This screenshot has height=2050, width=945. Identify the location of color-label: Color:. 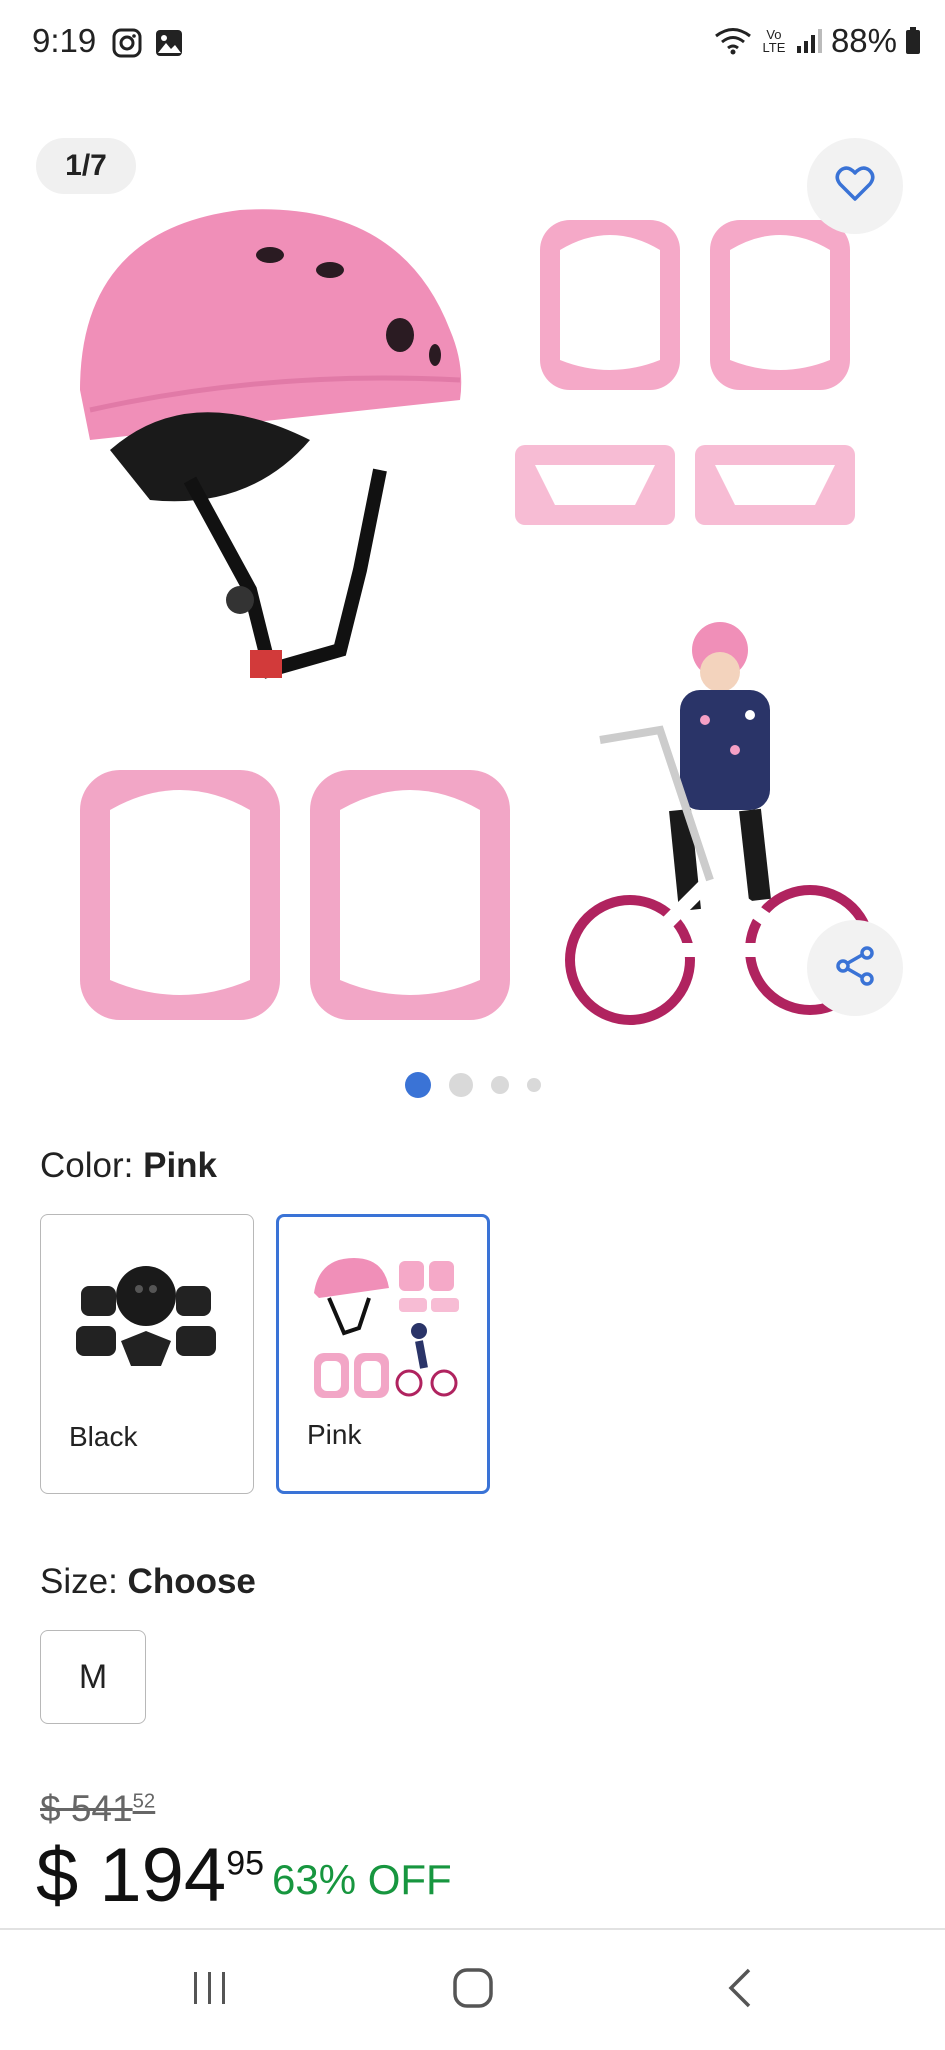
(87, 1165).